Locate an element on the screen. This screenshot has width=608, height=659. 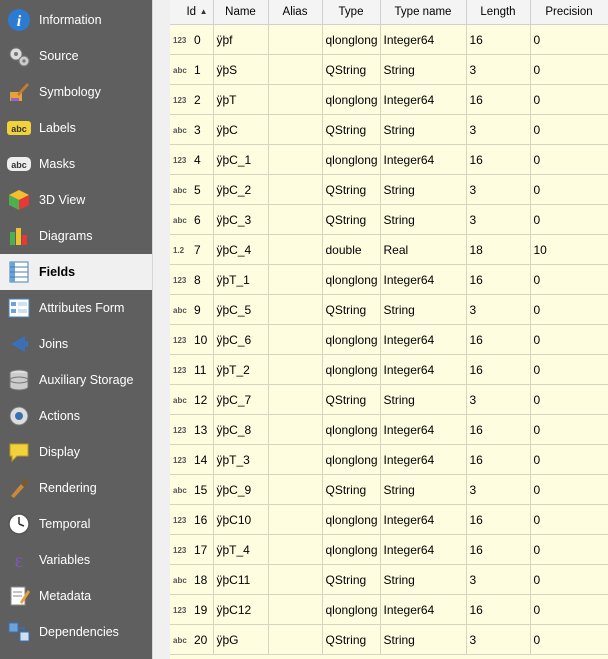
column-header-type: Type is located at coordinates (351, 12).